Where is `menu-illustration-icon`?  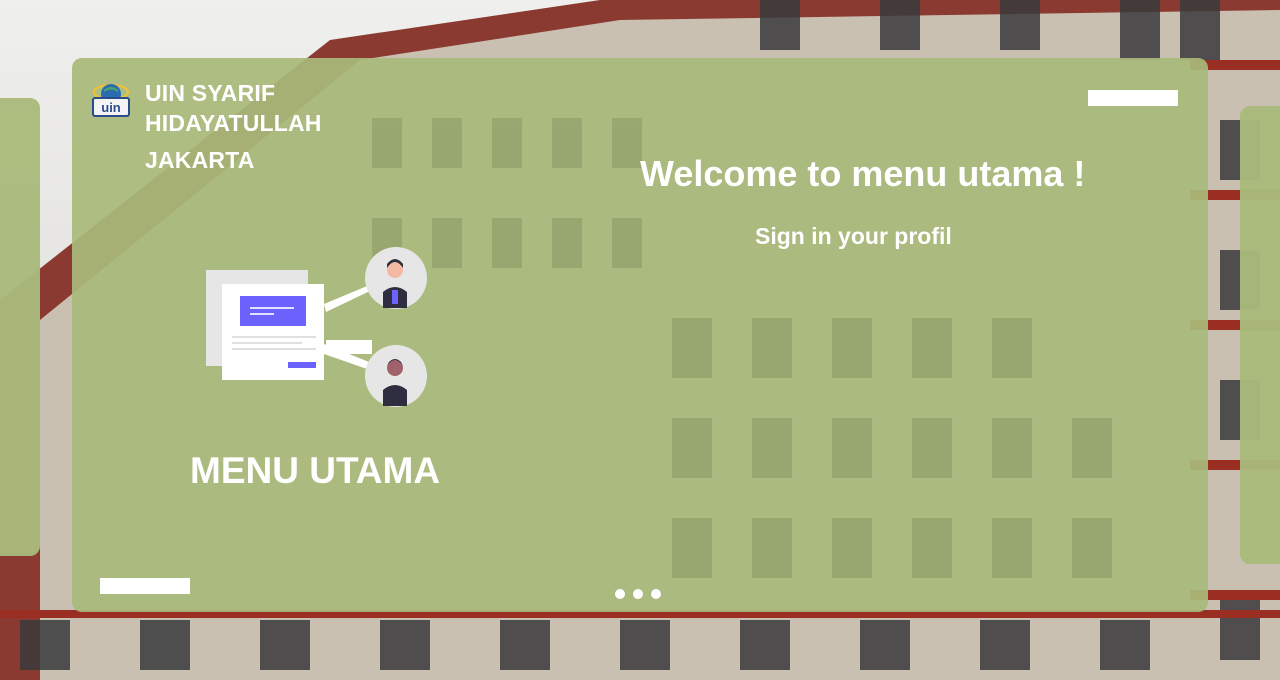
menu-illustration-icon is located at coordinates (318, 327).